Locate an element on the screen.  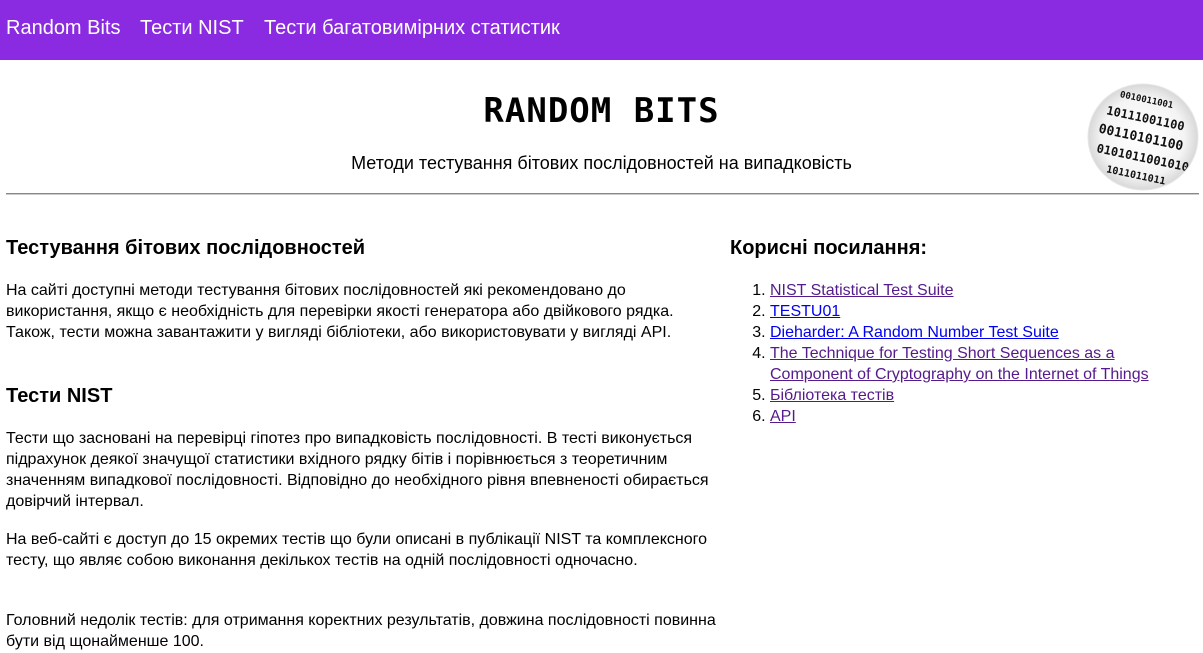
link-nist-sts: NIST Statistical Test Suite is located at coordinates (861, 290).